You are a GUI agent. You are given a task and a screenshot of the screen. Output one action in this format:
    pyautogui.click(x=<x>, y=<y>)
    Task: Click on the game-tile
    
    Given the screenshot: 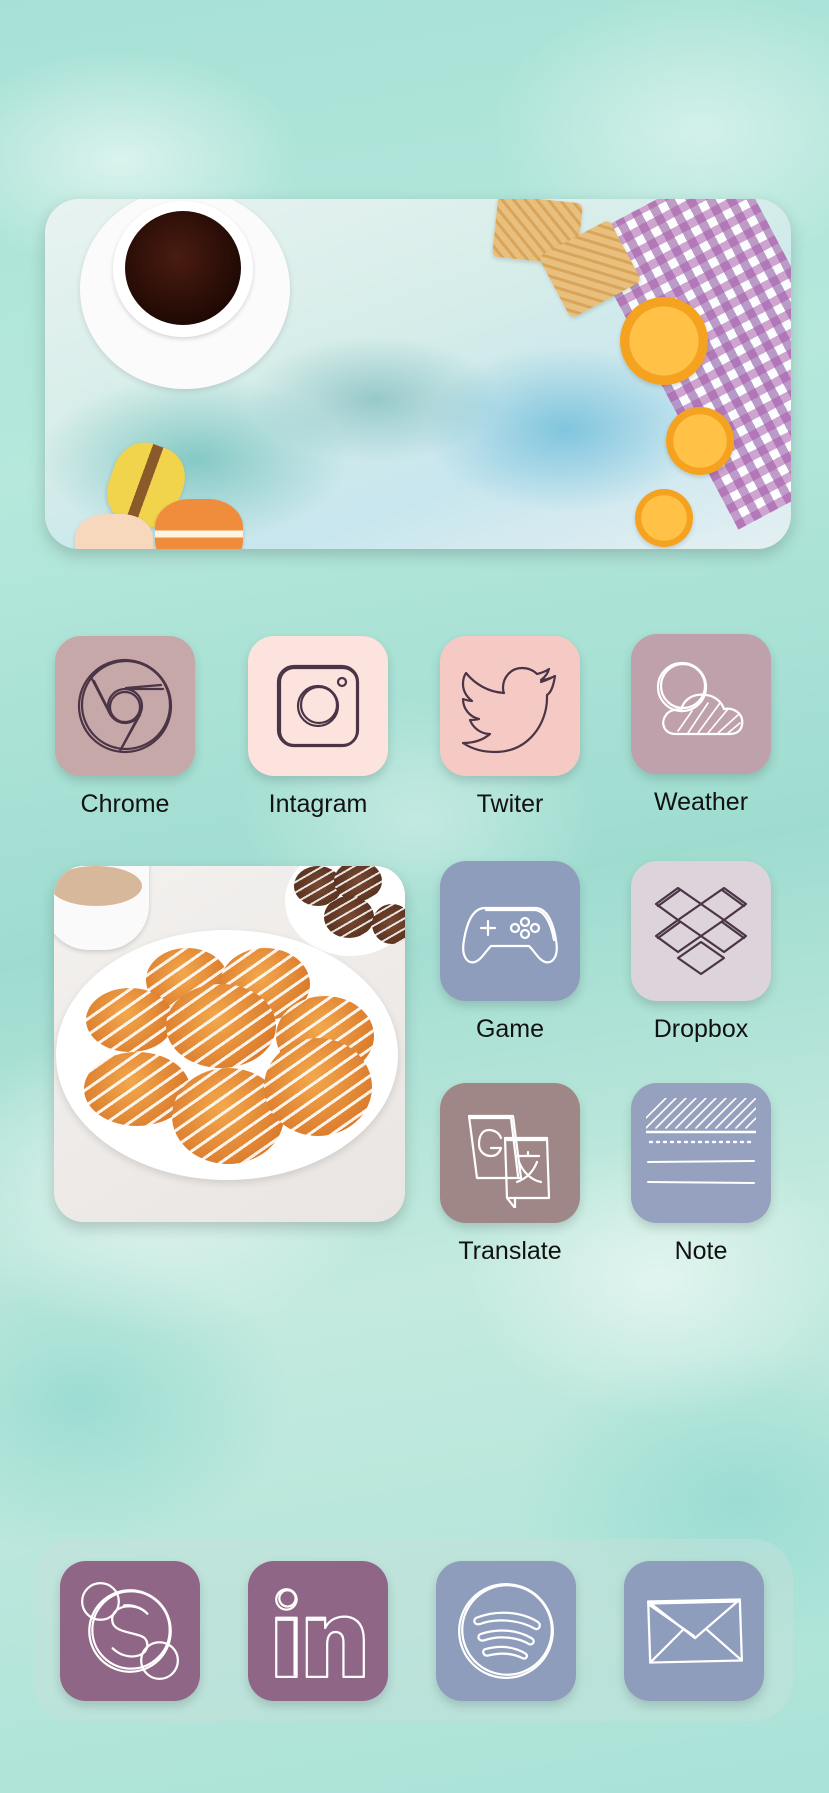 What is the action you would take?
    pyautogui.click(x=510, y=931)
    